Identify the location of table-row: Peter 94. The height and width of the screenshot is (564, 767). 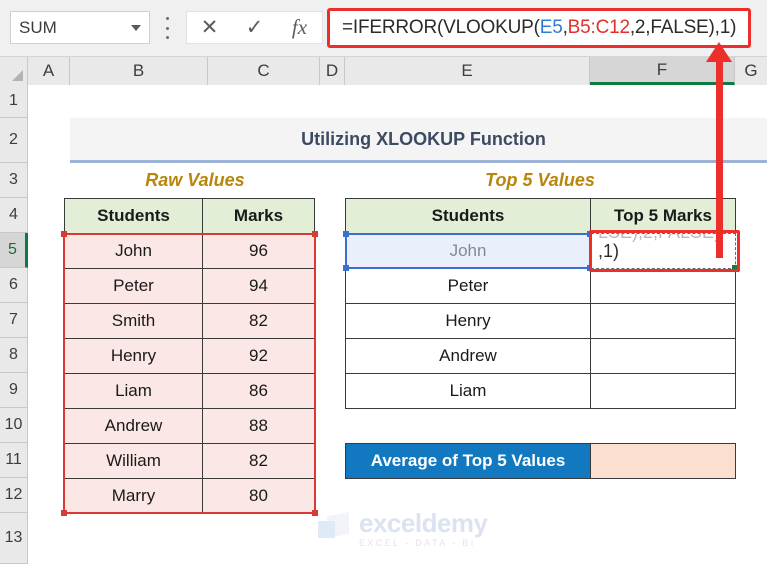
(189, 286).